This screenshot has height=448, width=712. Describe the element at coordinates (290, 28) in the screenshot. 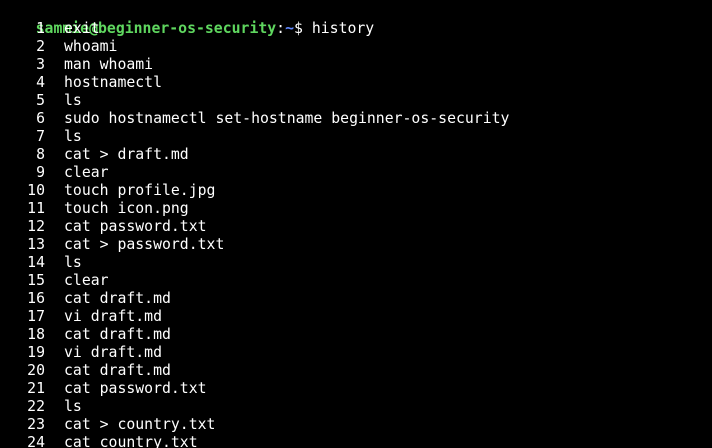

I see `prompt-path: ~` at that location.